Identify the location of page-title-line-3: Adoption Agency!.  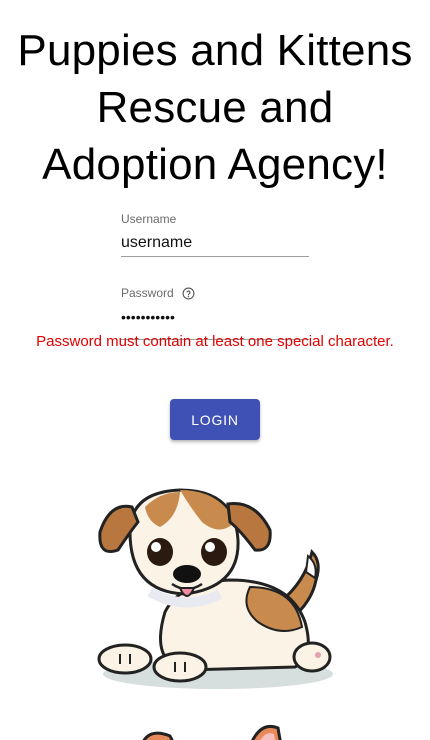
(215, 164).